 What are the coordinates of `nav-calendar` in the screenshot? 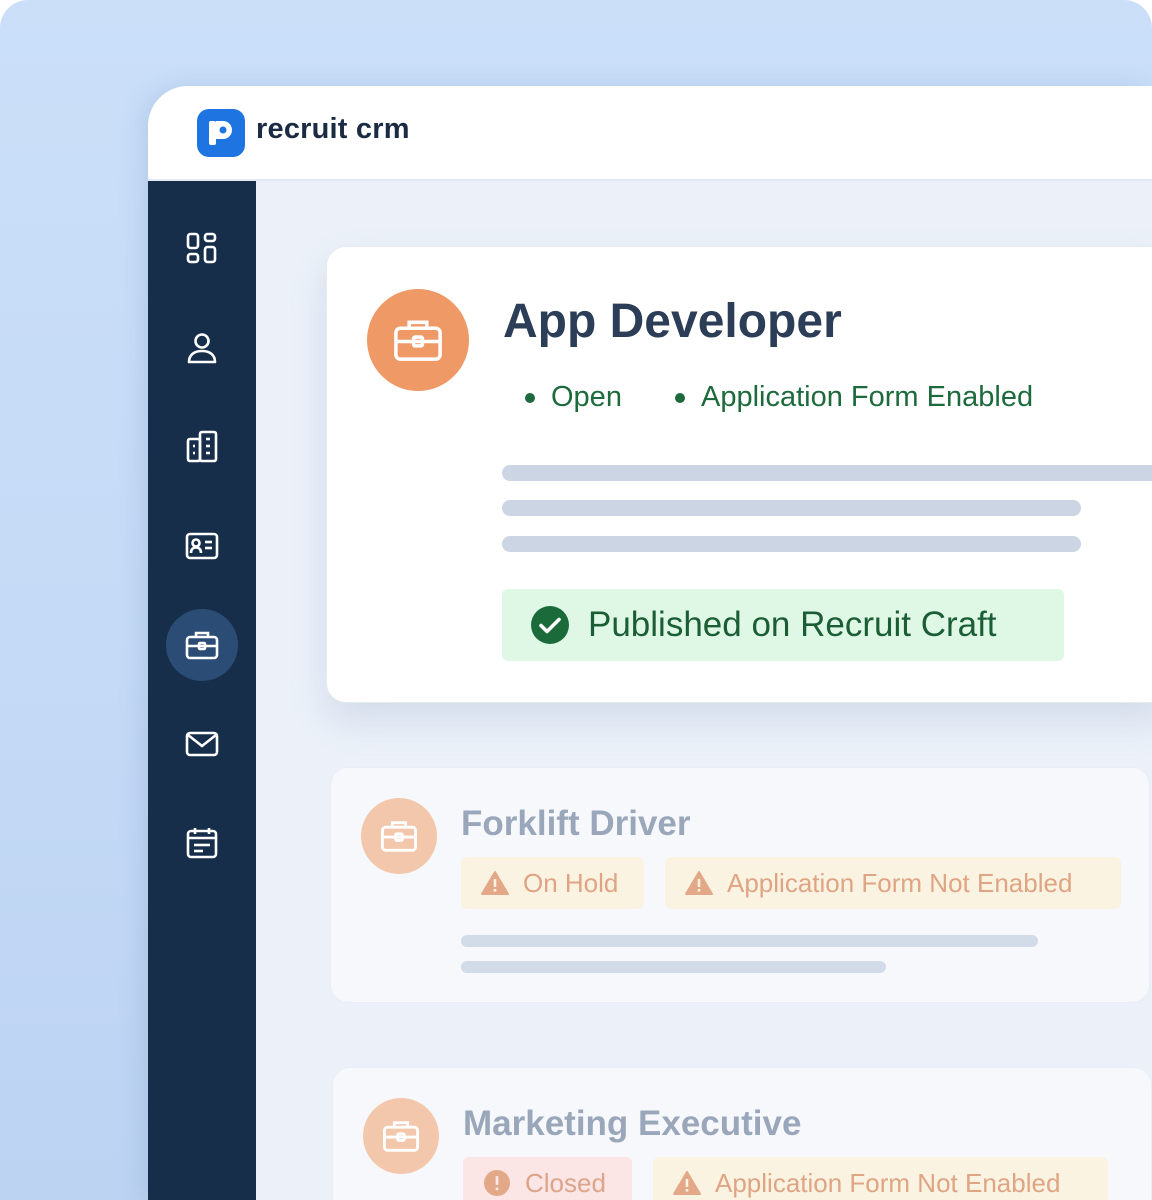 It's located at (202, 843).